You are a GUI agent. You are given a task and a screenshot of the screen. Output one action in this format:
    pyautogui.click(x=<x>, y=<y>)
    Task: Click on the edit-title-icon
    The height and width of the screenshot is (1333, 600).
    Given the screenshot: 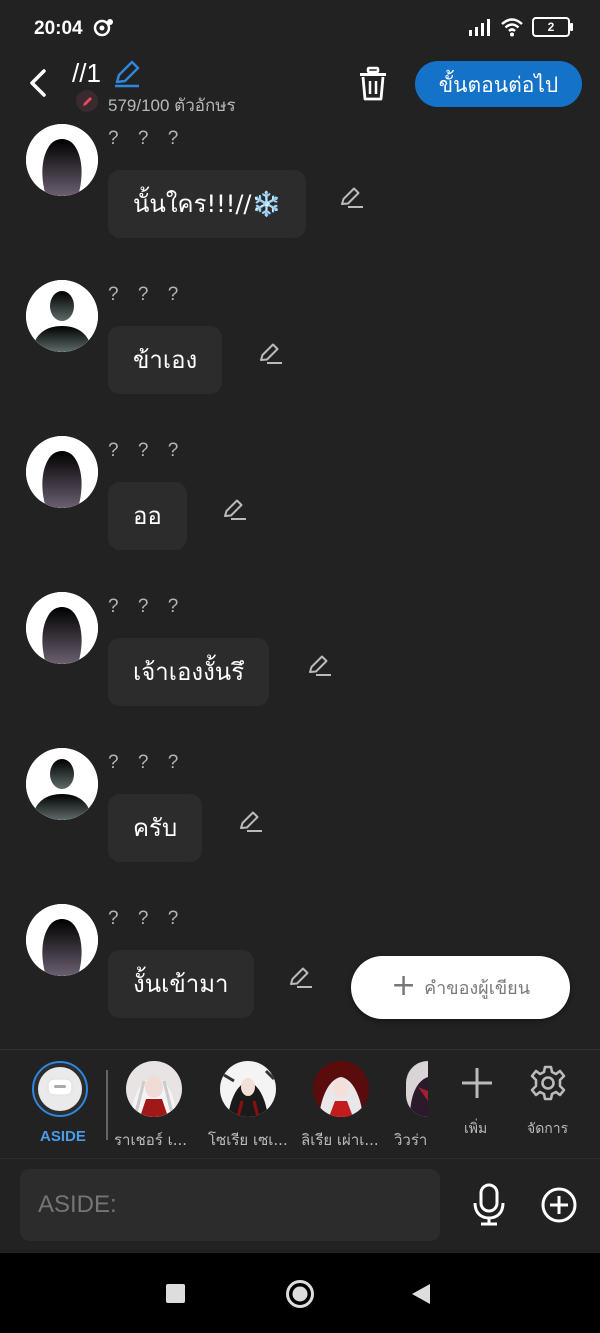 What is the action you would take?
    pyautogui.click(x=127, y=73)
    